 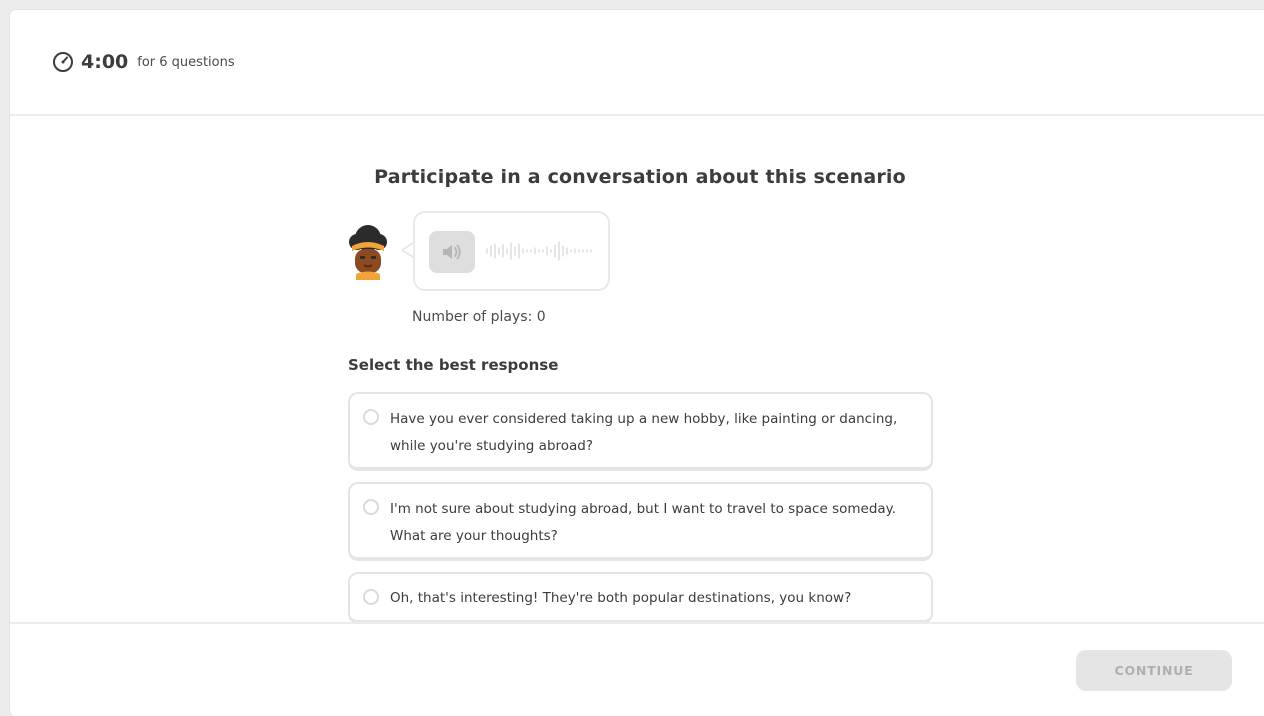 I want to click on audio-bubble, so click(x=511, y=251).